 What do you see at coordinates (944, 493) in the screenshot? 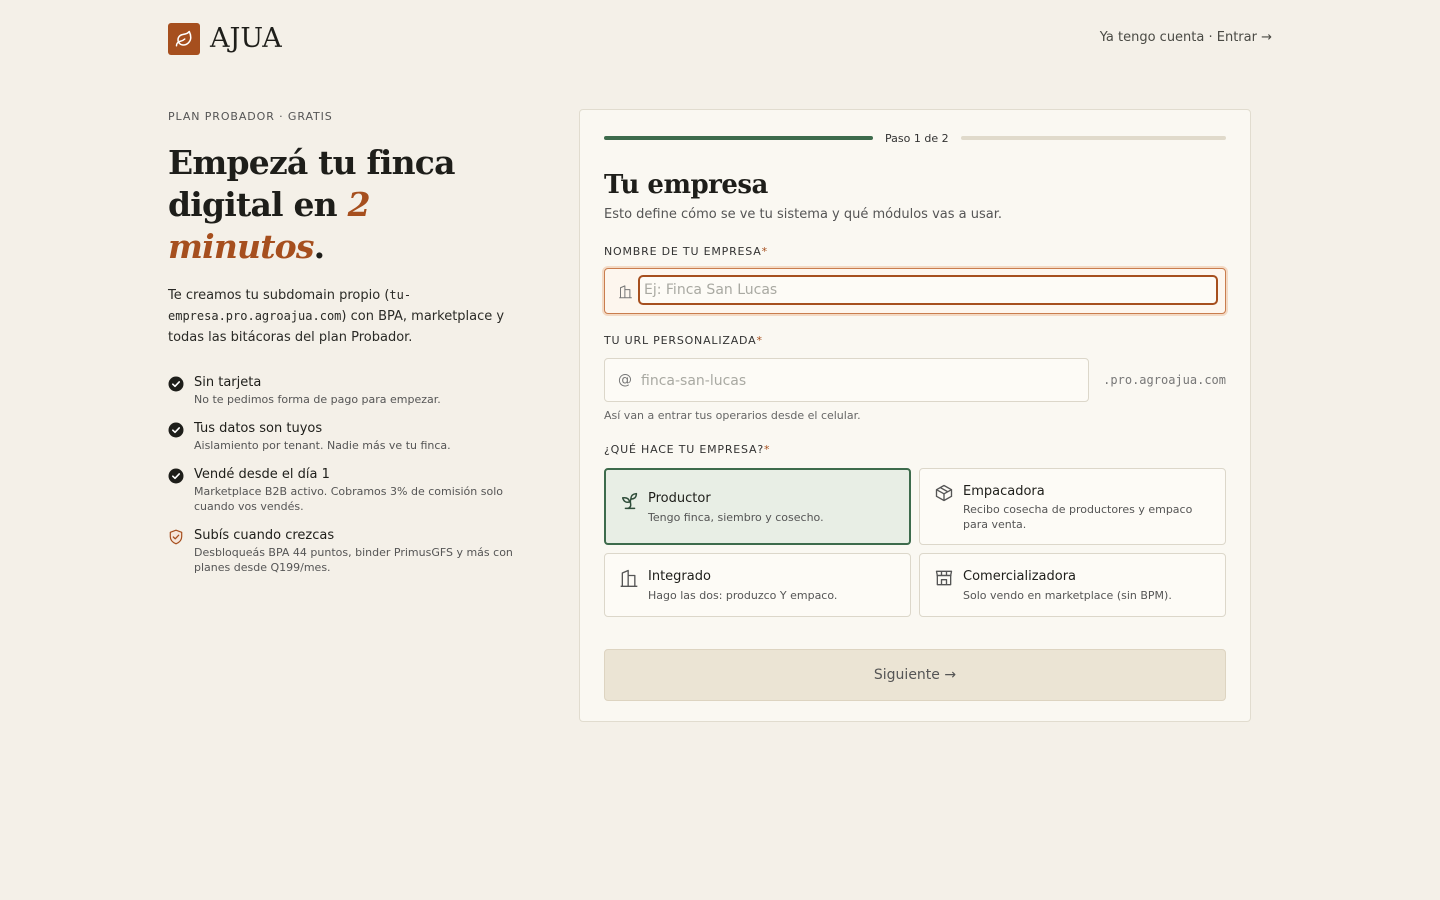
I see `box-icon` at bounding box center [944, 493].